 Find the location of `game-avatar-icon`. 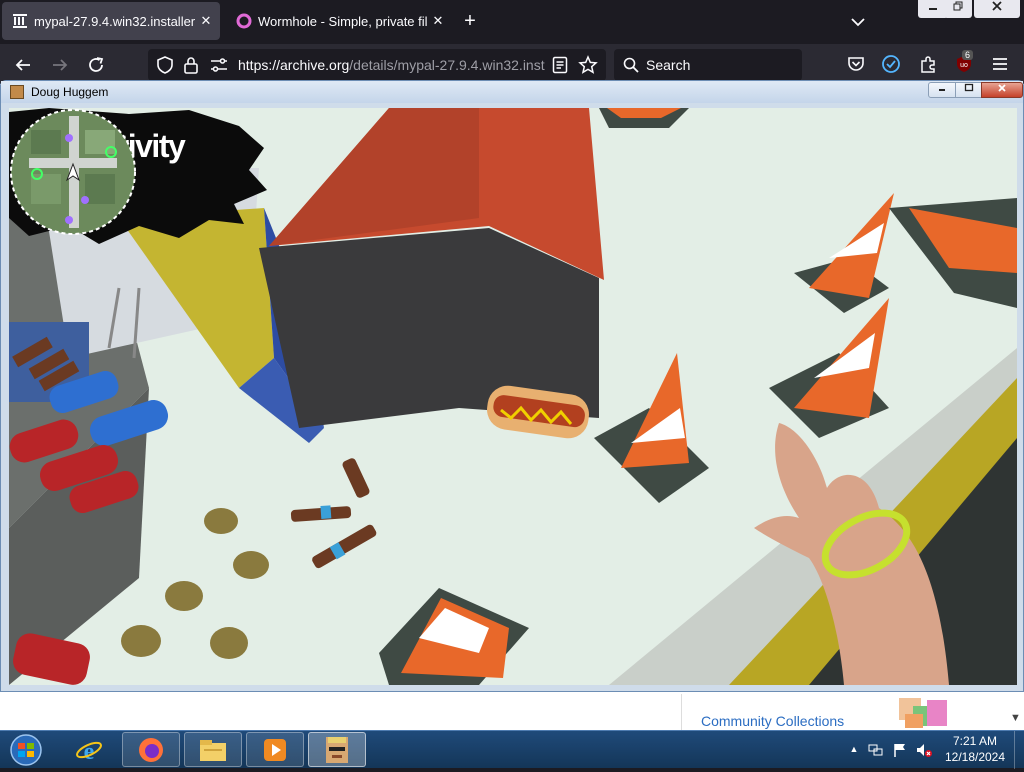

game-avatar-icon is located at coordinates (17, 92).